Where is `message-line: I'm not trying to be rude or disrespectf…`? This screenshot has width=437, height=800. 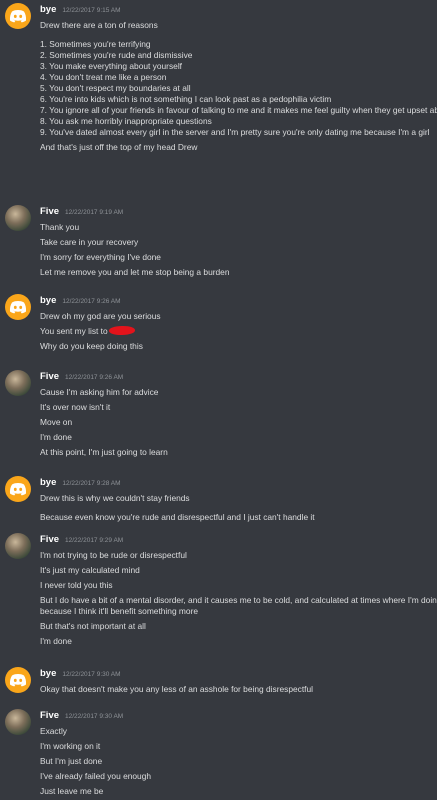 message-line: I'm not trying to be rude or disrespectf… is located at coordinates (113, 555).